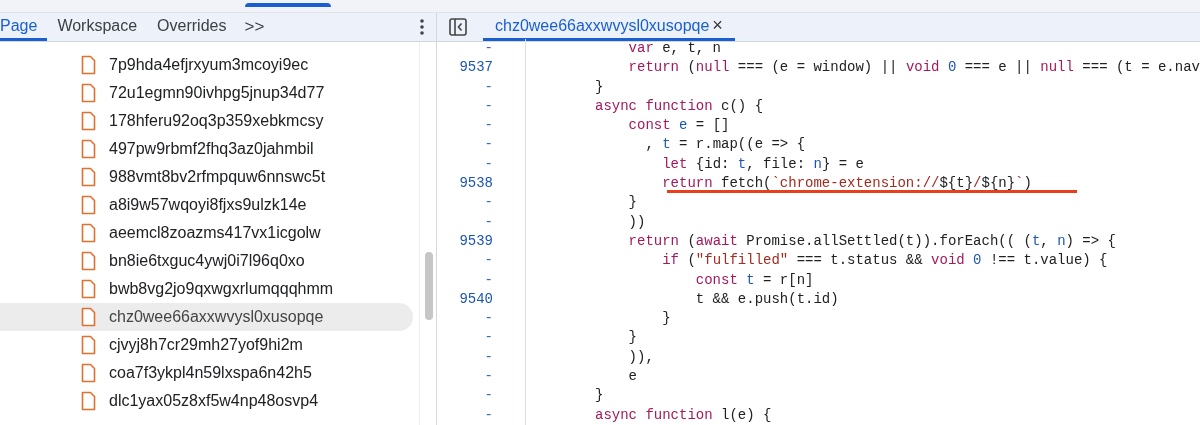  Describe the element at coordinates (632, 376) in the screenshot. I see `code-line: e` at that location.